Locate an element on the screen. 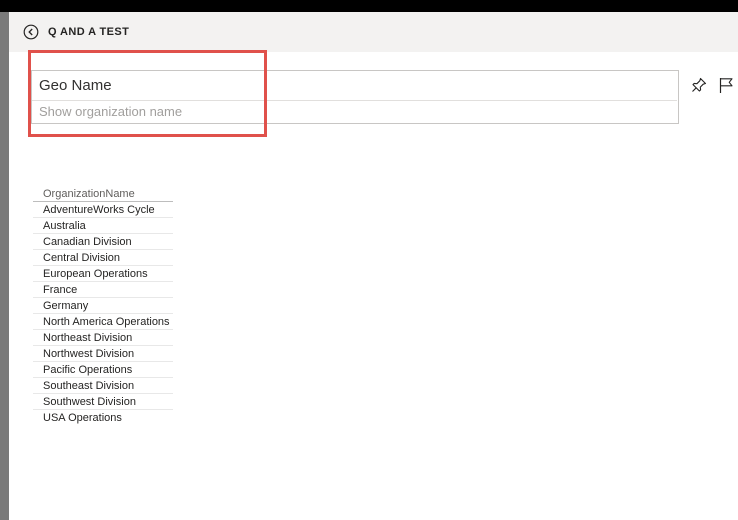 The image size is (738, 520). table-row: Canadian Division is located at coordinates (103, 242).